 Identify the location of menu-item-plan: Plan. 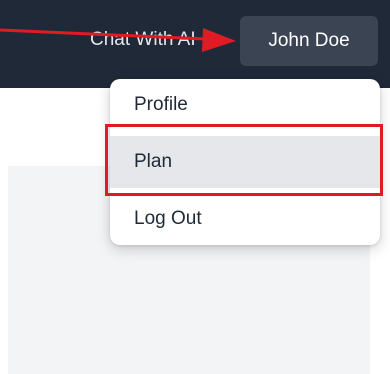
(245, 162).